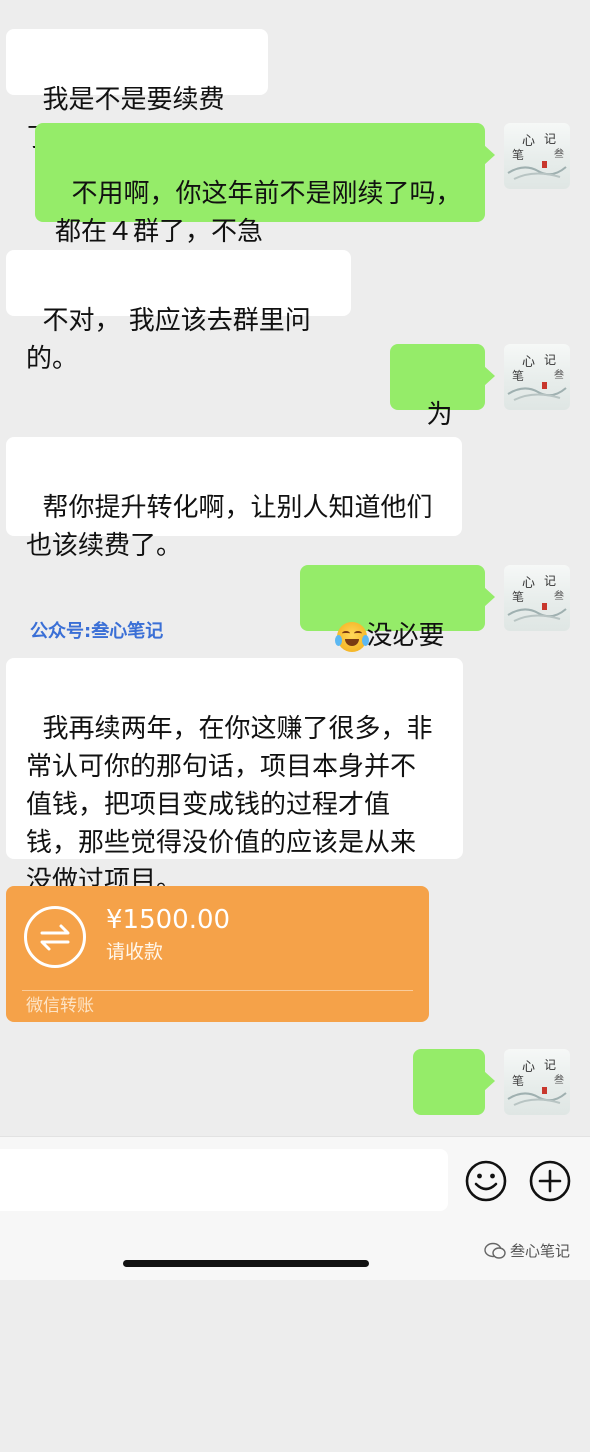  I want to click on transfer-status: 请收款, so click(135, 952).